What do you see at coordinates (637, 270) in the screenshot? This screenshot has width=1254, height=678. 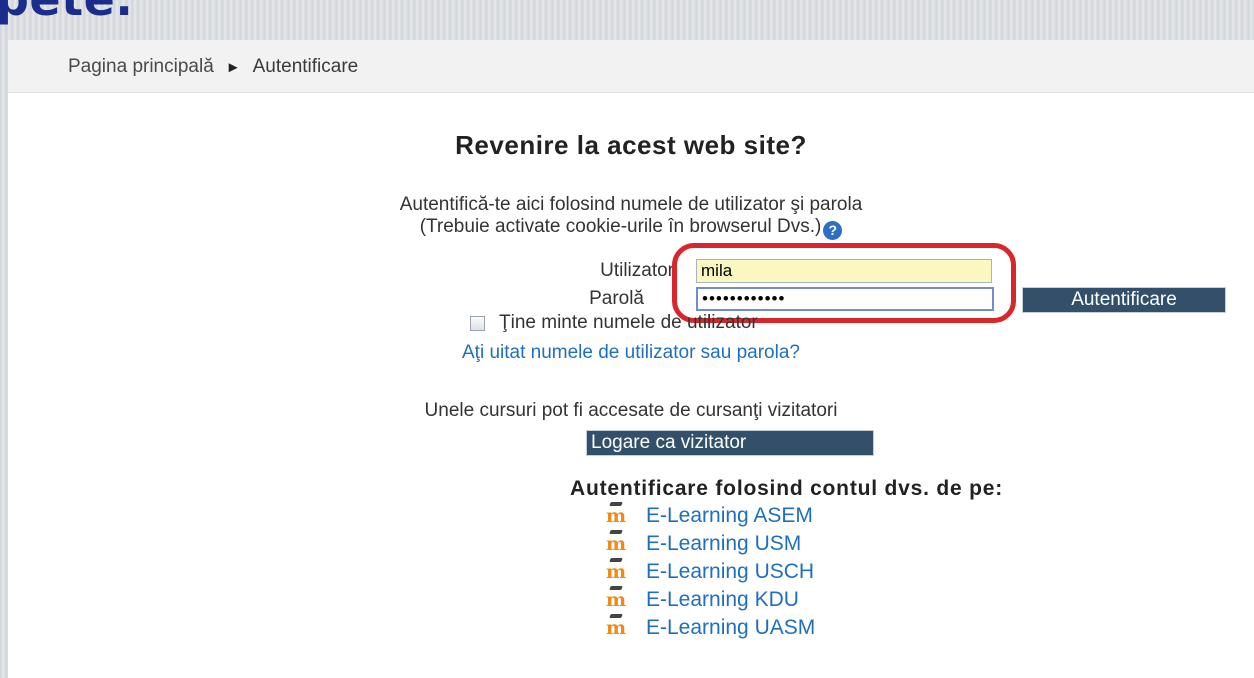 I see `username-label: Utilizator` at bounding box center [637, 270].